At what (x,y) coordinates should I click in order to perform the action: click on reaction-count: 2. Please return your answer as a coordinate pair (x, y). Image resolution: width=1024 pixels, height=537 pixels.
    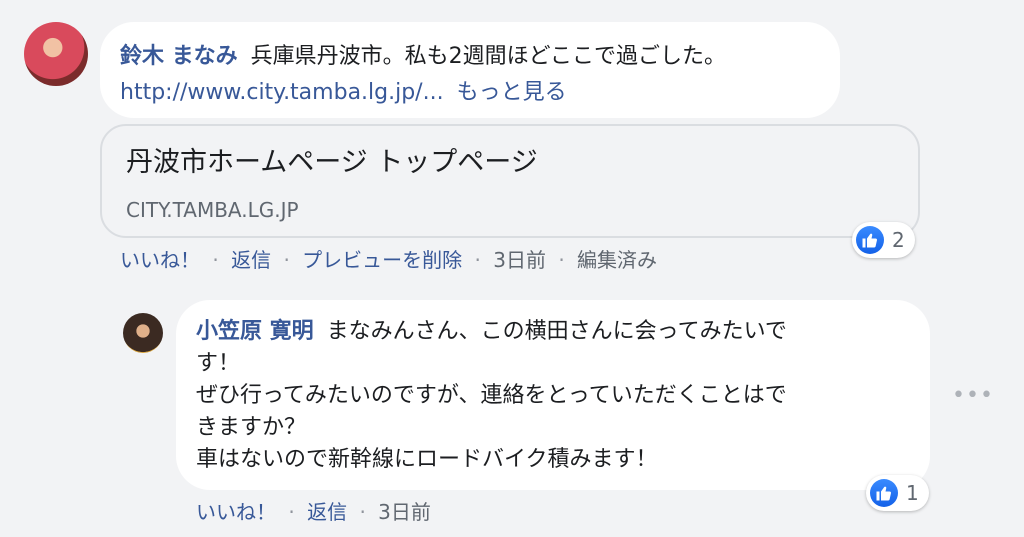
    Looking at the image, I should click on (898, 240).